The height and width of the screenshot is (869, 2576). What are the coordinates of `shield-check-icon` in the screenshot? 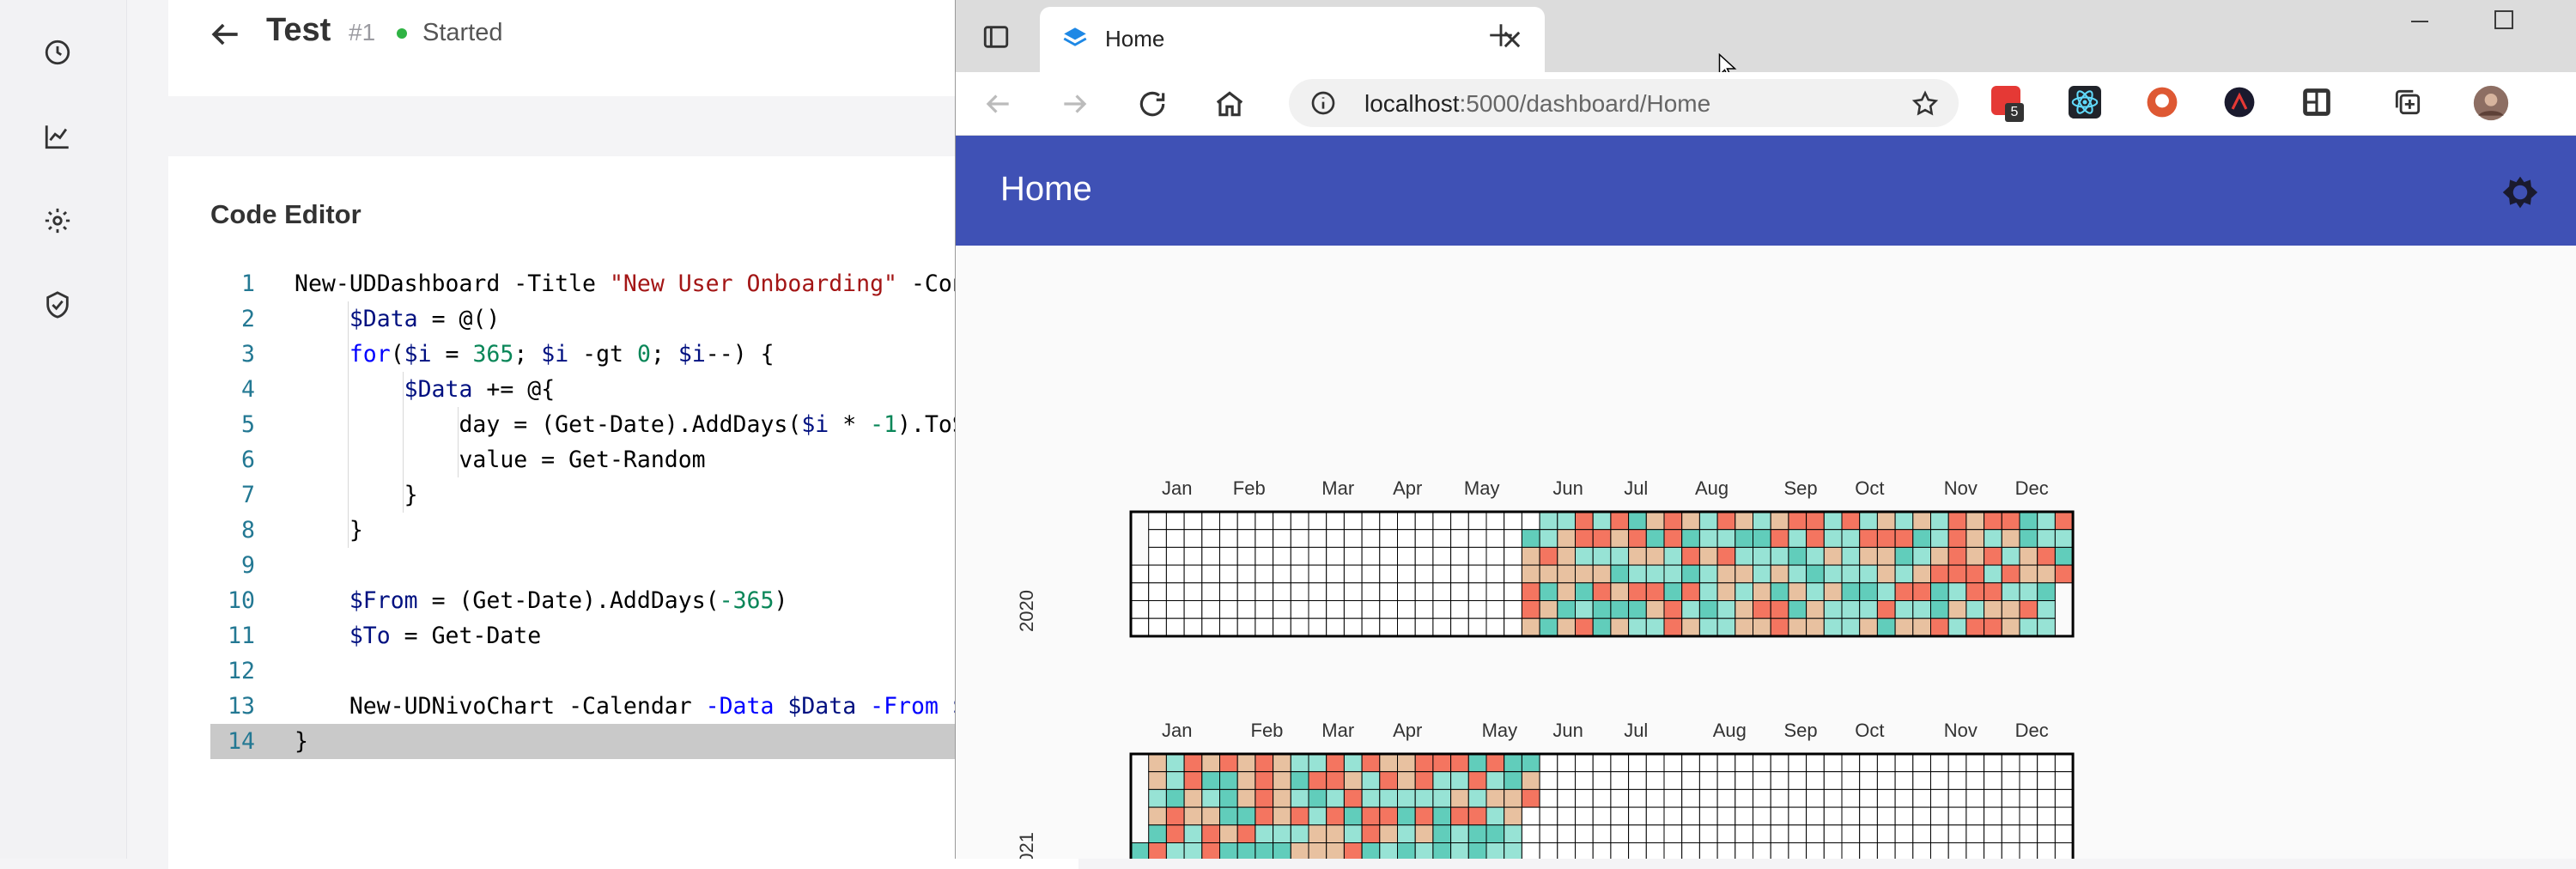 It's located at (58, 305).